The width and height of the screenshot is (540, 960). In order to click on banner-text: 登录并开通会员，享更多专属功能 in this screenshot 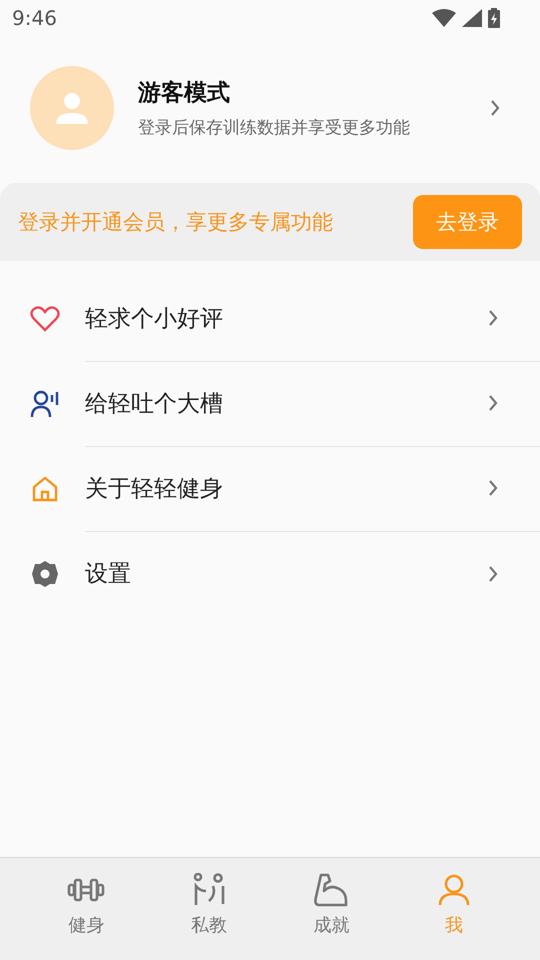, I will do `click(175, 222)`.